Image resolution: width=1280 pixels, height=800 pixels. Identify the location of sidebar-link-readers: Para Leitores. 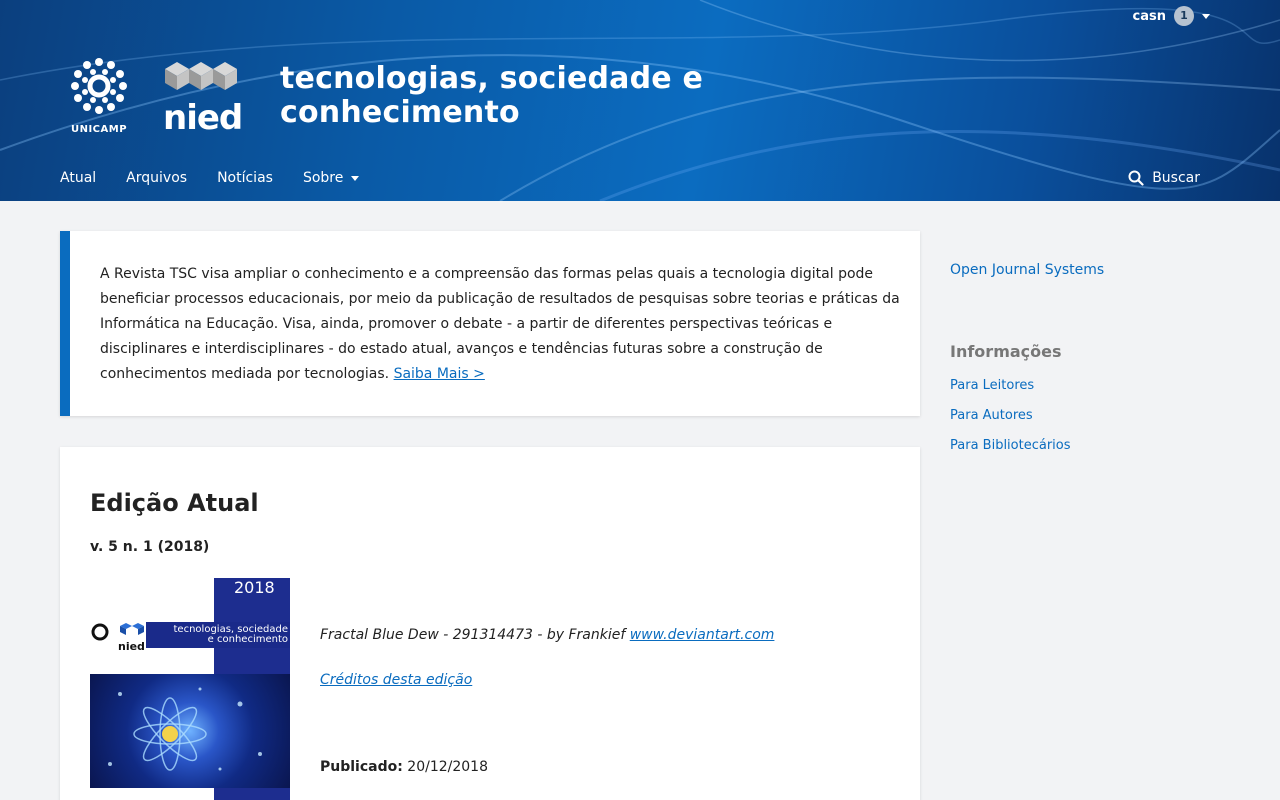
(992, 385).